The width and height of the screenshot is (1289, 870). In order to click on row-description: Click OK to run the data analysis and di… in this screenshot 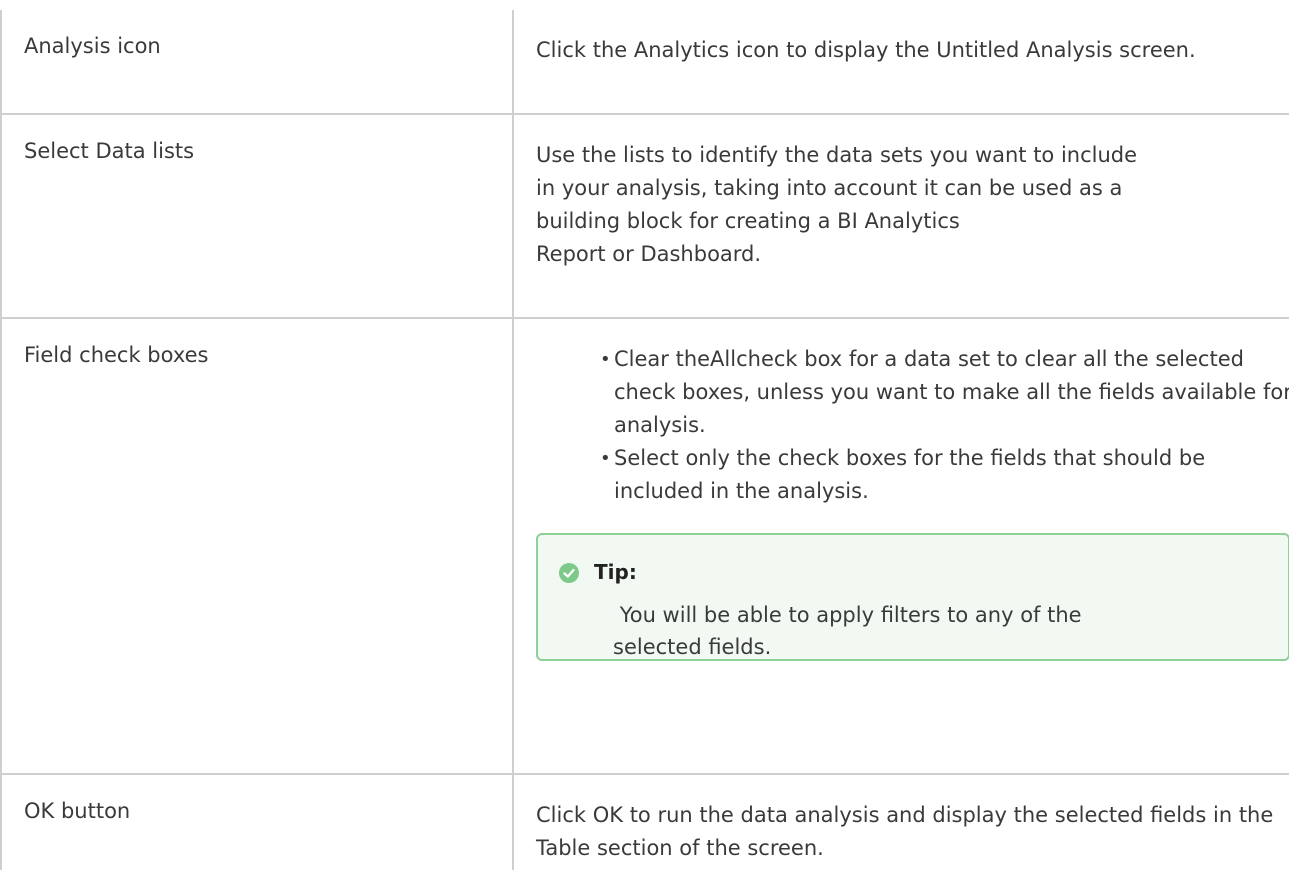, I will do `click(905, 831)`.